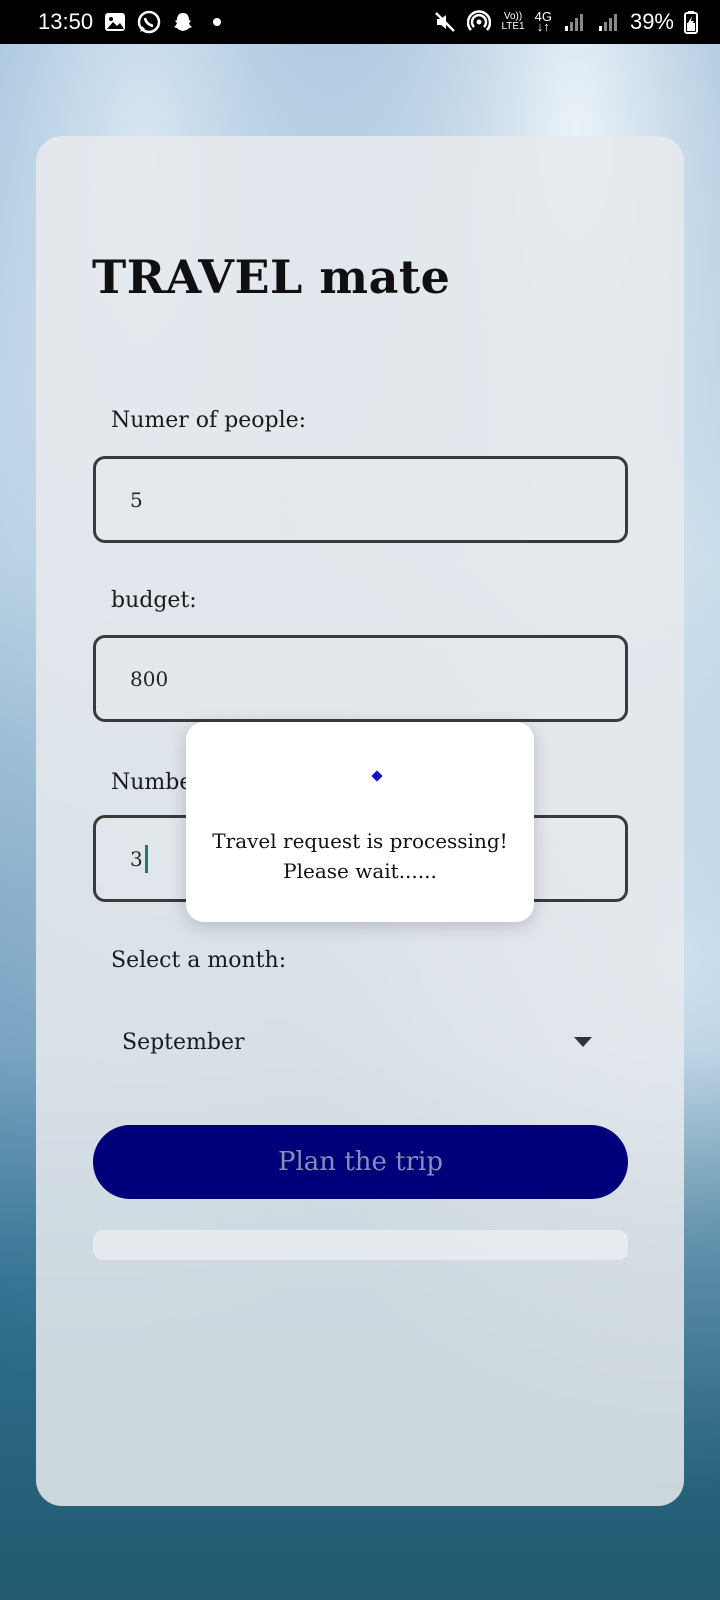  What do you see at coordinates (136, 858) in the screenshot?
I see `days-value: 3` at bounding box center [136, 858].